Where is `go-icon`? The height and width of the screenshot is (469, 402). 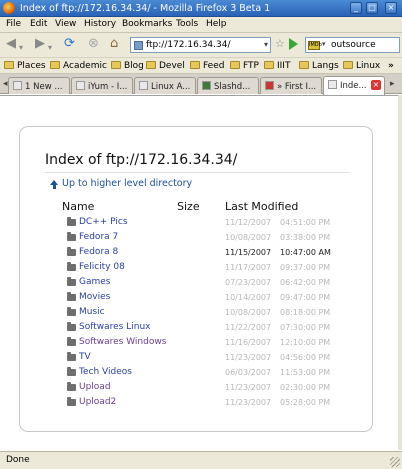
go-icon is located at coordinates (293, 44).